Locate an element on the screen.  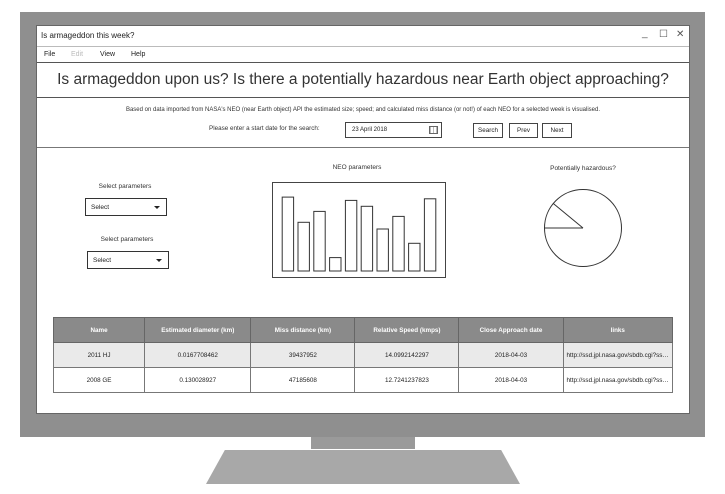
bar-chart-title: NEO parameters is located at coordinates (357, 167).